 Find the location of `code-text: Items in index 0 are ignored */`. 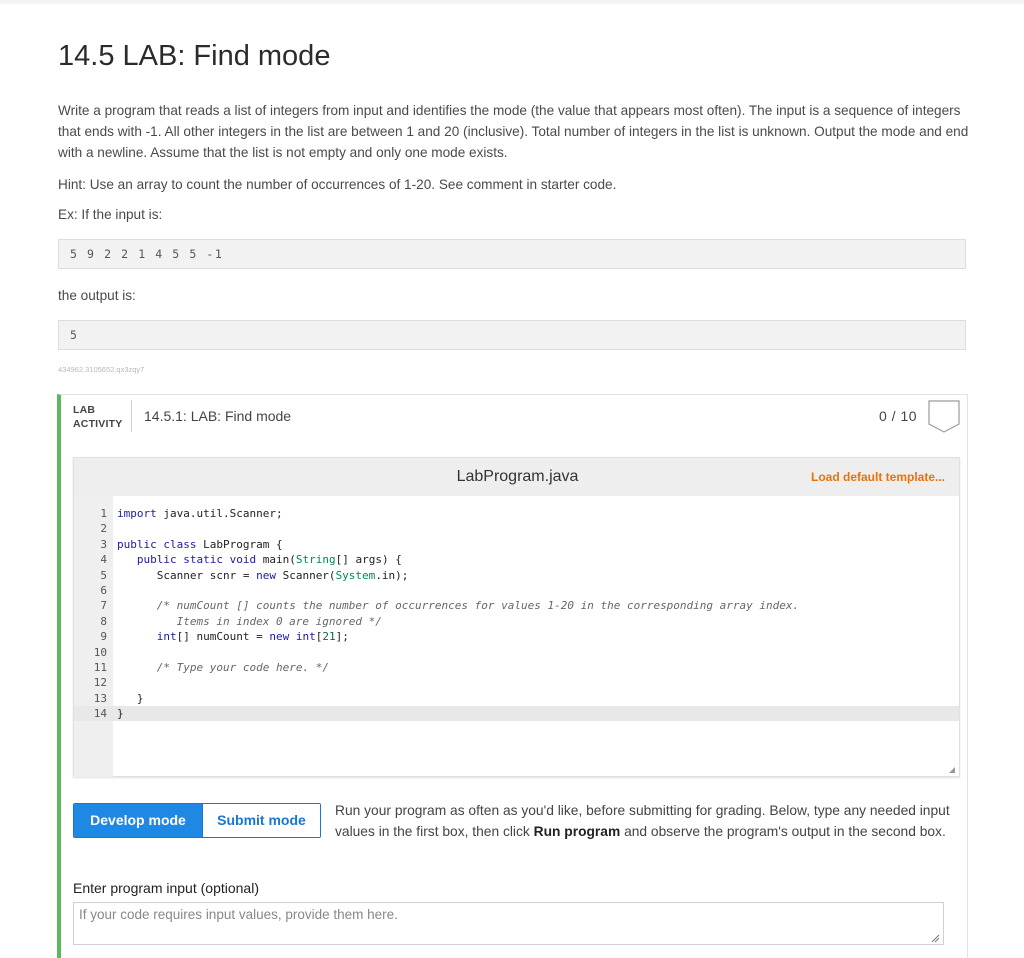

code-text: Items in index 0 are ignored */ is located at coordinates (249, 621).